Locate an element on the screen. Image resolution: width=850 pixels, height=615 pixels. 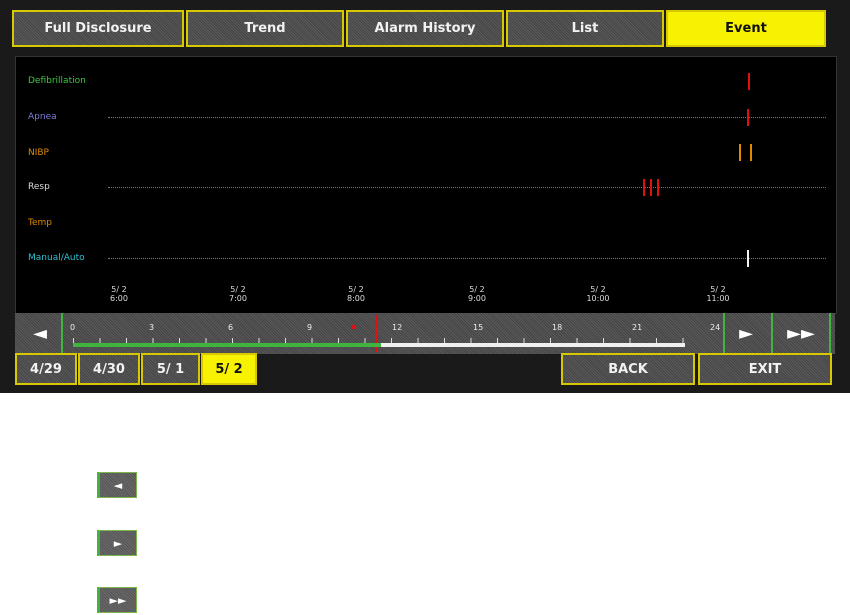
time-tick-6: 5/ 2 6:00 is located at coordinates (119, 294).